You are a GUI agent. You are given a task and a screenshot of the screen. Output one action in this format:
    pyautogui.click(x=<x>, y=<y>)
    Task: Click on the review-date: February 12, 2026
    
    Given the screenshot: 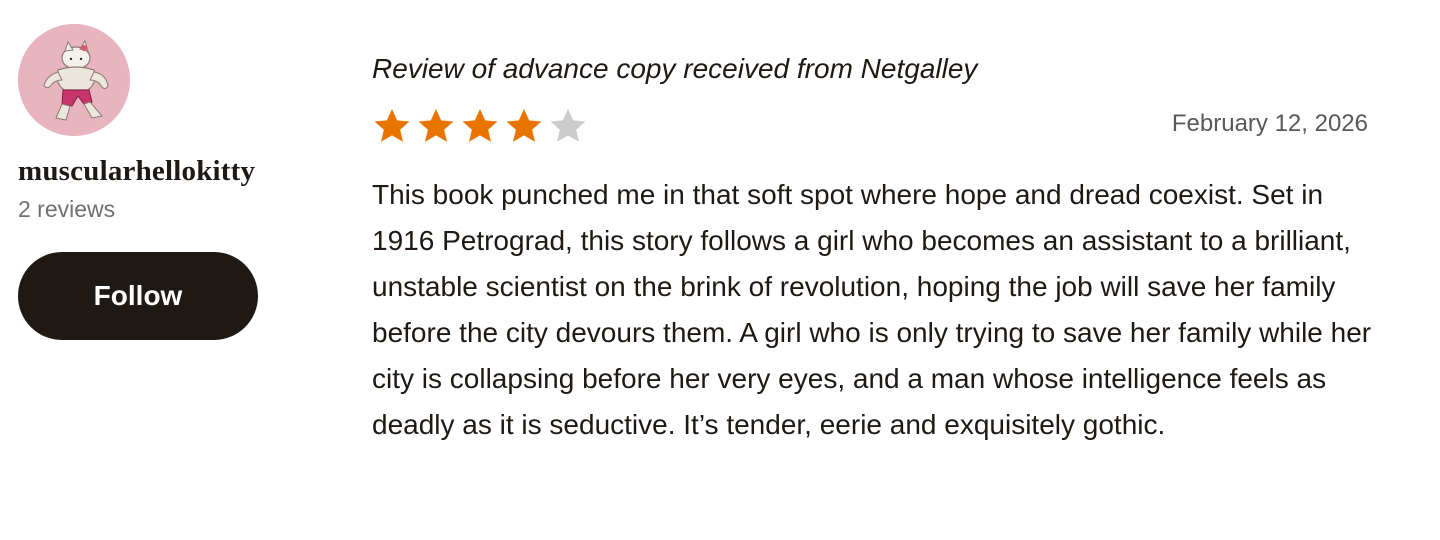 What is the action you would take?
    pyautogui.click(x=1270, y=124)
    